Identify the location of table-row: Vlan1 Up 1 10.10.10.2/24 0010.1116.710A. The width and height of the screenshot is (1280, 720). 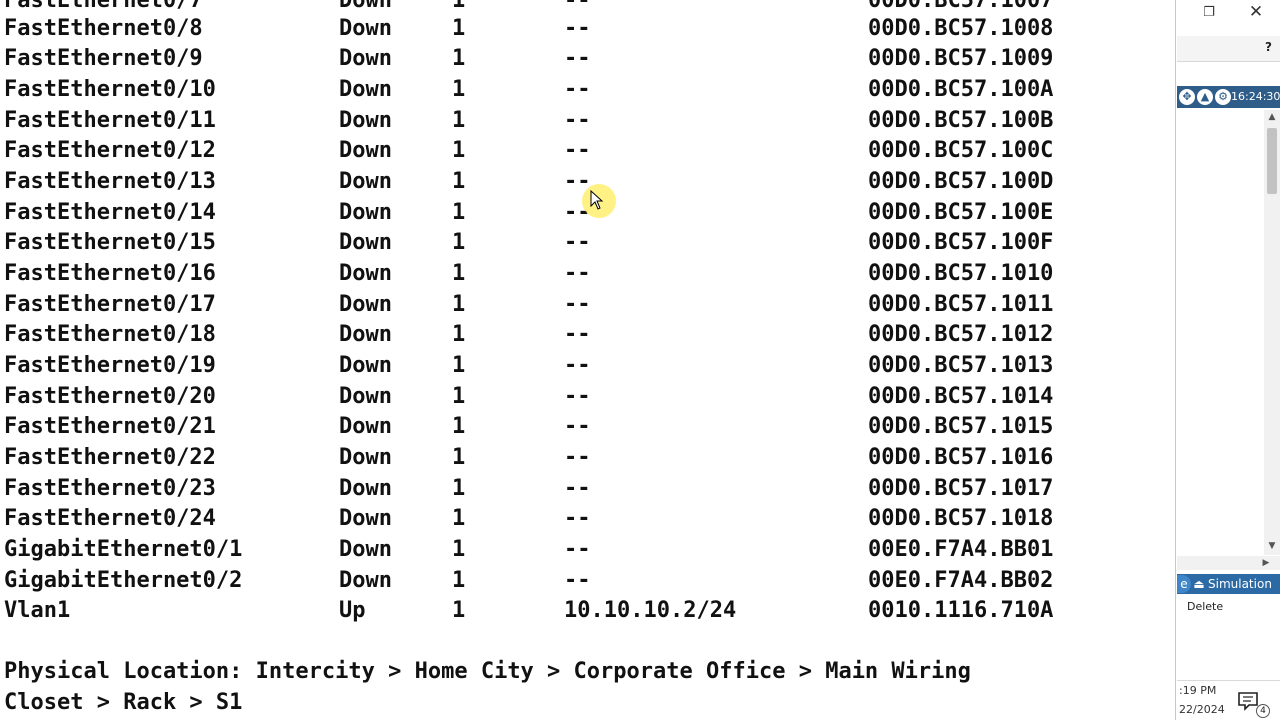
(589, 611).